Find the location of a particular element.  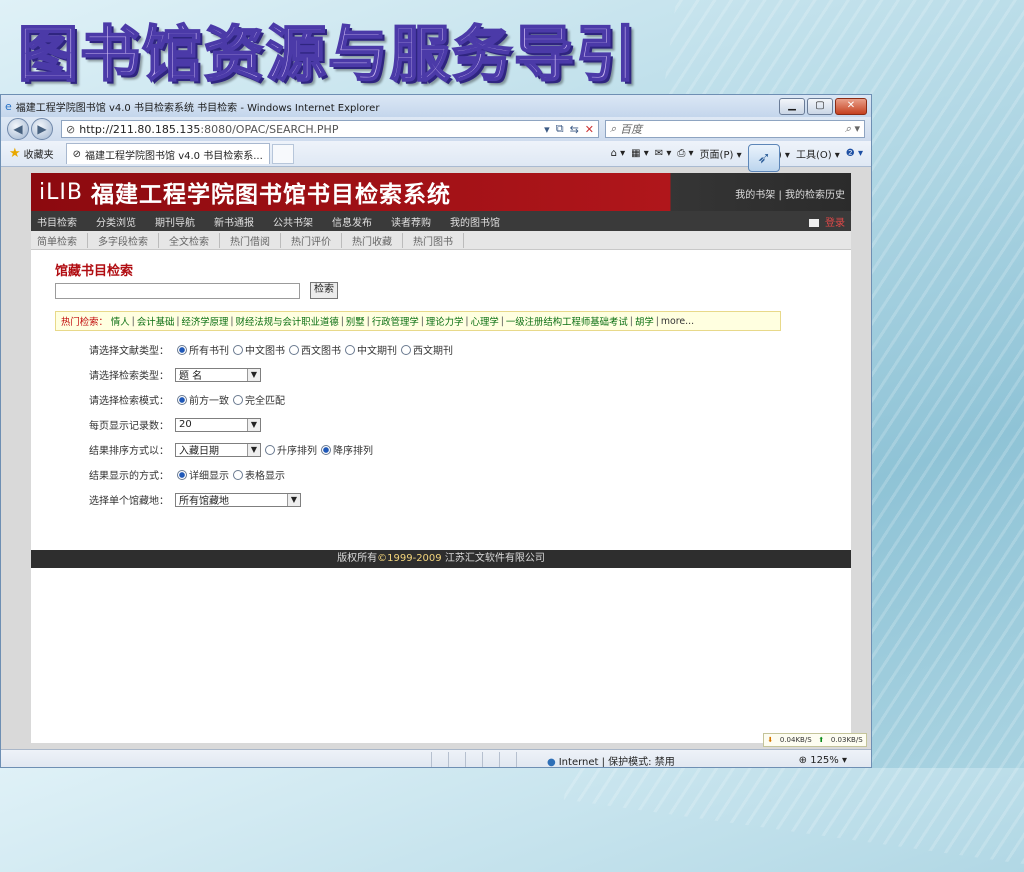

hot-keyword: 会计基础 is located at coordinates (156, 321).